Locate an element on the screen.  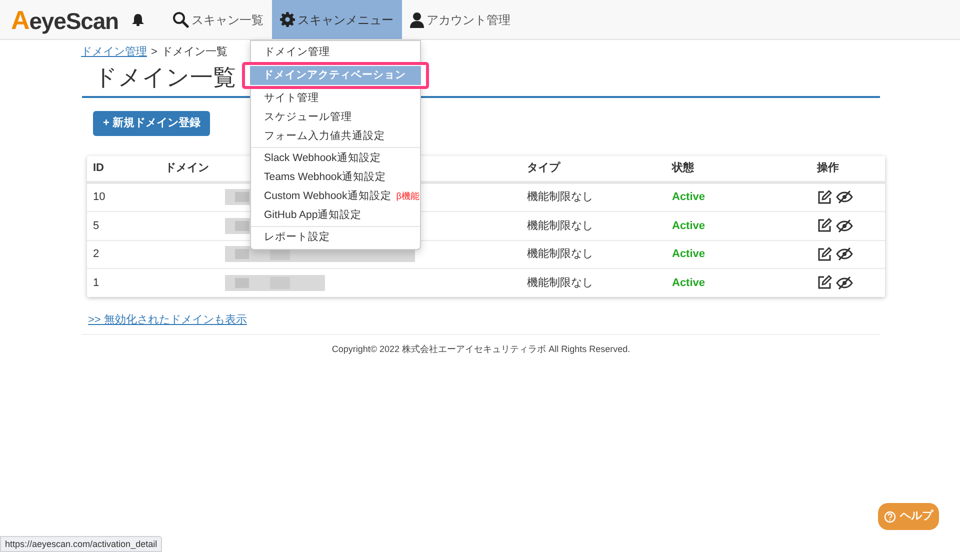
person-icon is located at coordinates (417, 20).